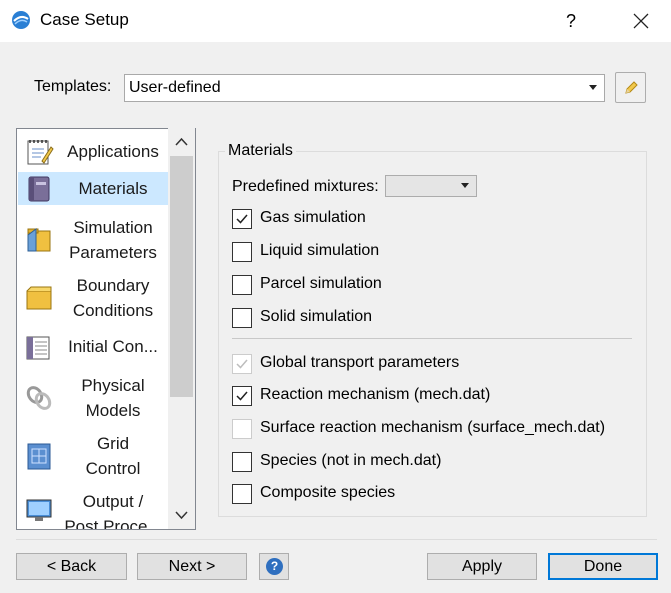 This screenshot has width=671, height=593. What do you see at coordinates (113, 227) in the screenshot?
I see `nav-label-simulation: Simulation` at bounding box center [113, 227].